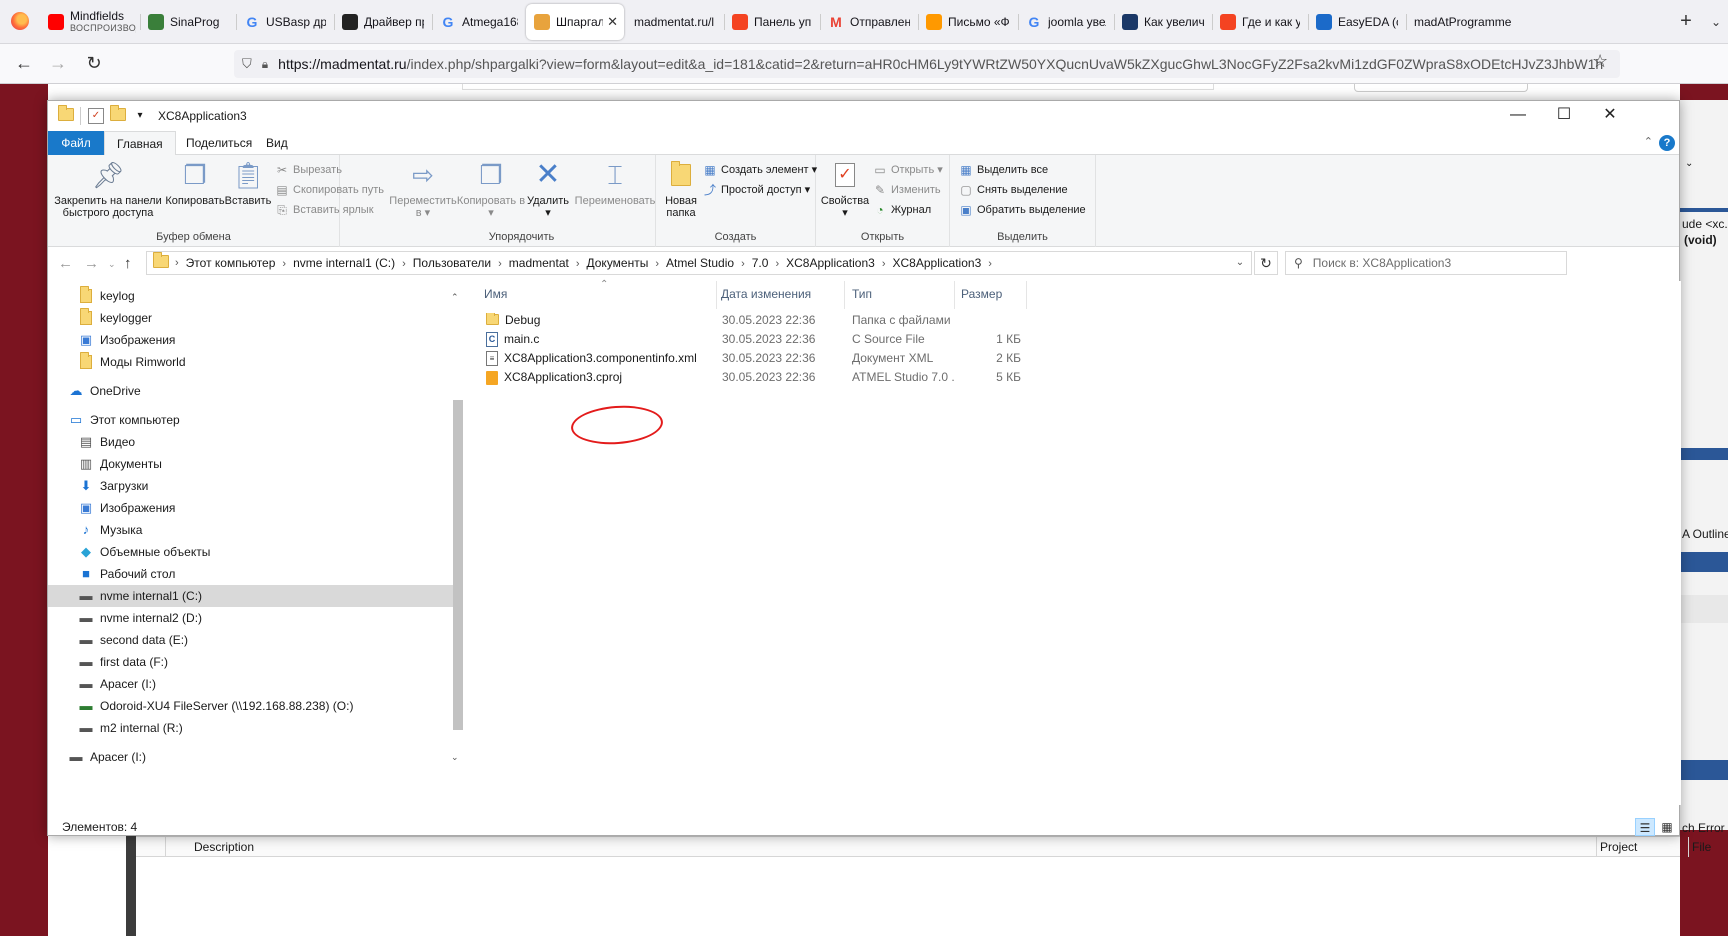  I want to click on breadcrumb-item: Пользователи, so click(452, 263).